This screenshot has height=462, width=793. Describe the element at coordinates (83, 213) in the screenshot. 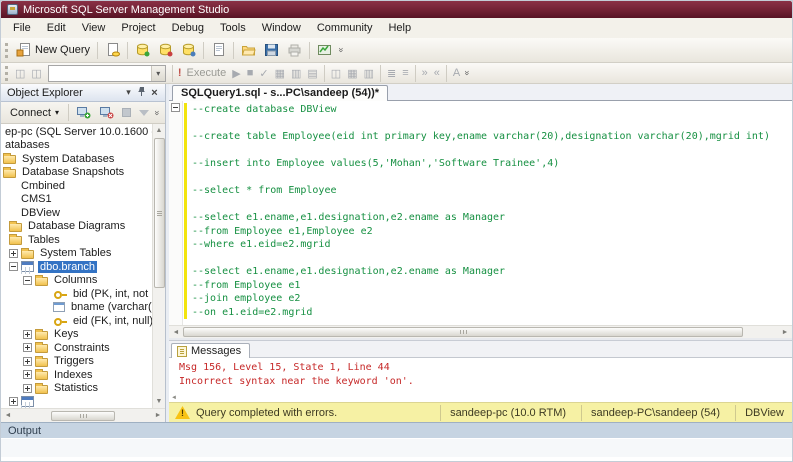

I see `tree-item: DBView` at that location.